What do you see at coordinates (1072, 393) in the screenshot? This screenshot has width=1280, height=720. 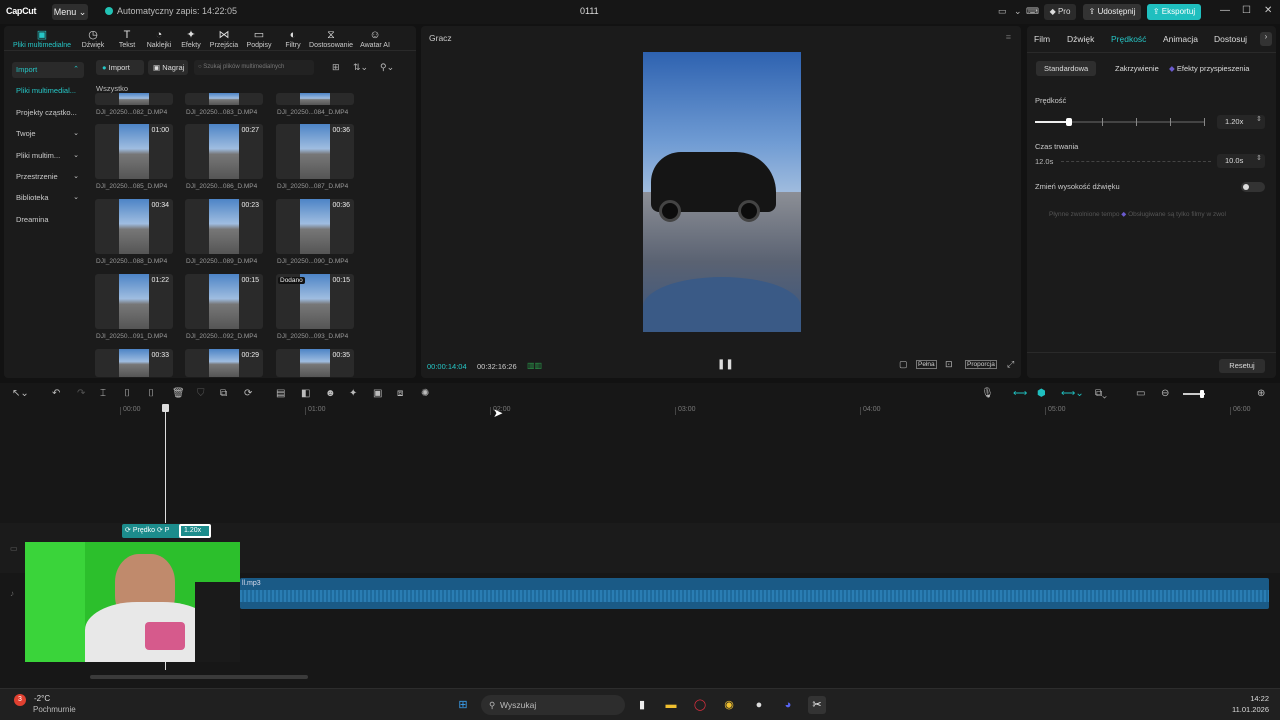 I see `snap-icon: ⟷⌄` at bounding box center [1072, 393].